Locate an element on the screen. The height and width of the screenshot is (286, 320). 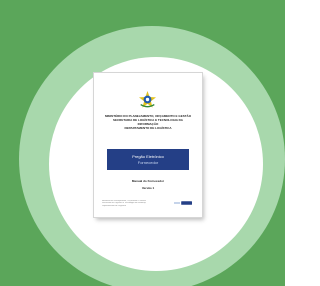
title-banner: Pregão Eletrônico Fornecedor is located at coordinates (148, 159).